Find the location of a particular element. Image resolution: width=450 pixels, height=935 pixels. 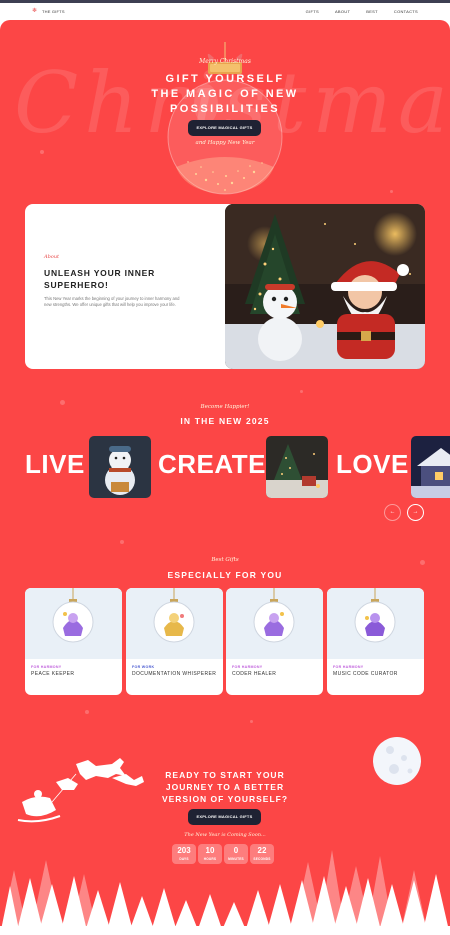

hero-title-line: THE MAGIC OF NEW is located at coordinates (225, 94).